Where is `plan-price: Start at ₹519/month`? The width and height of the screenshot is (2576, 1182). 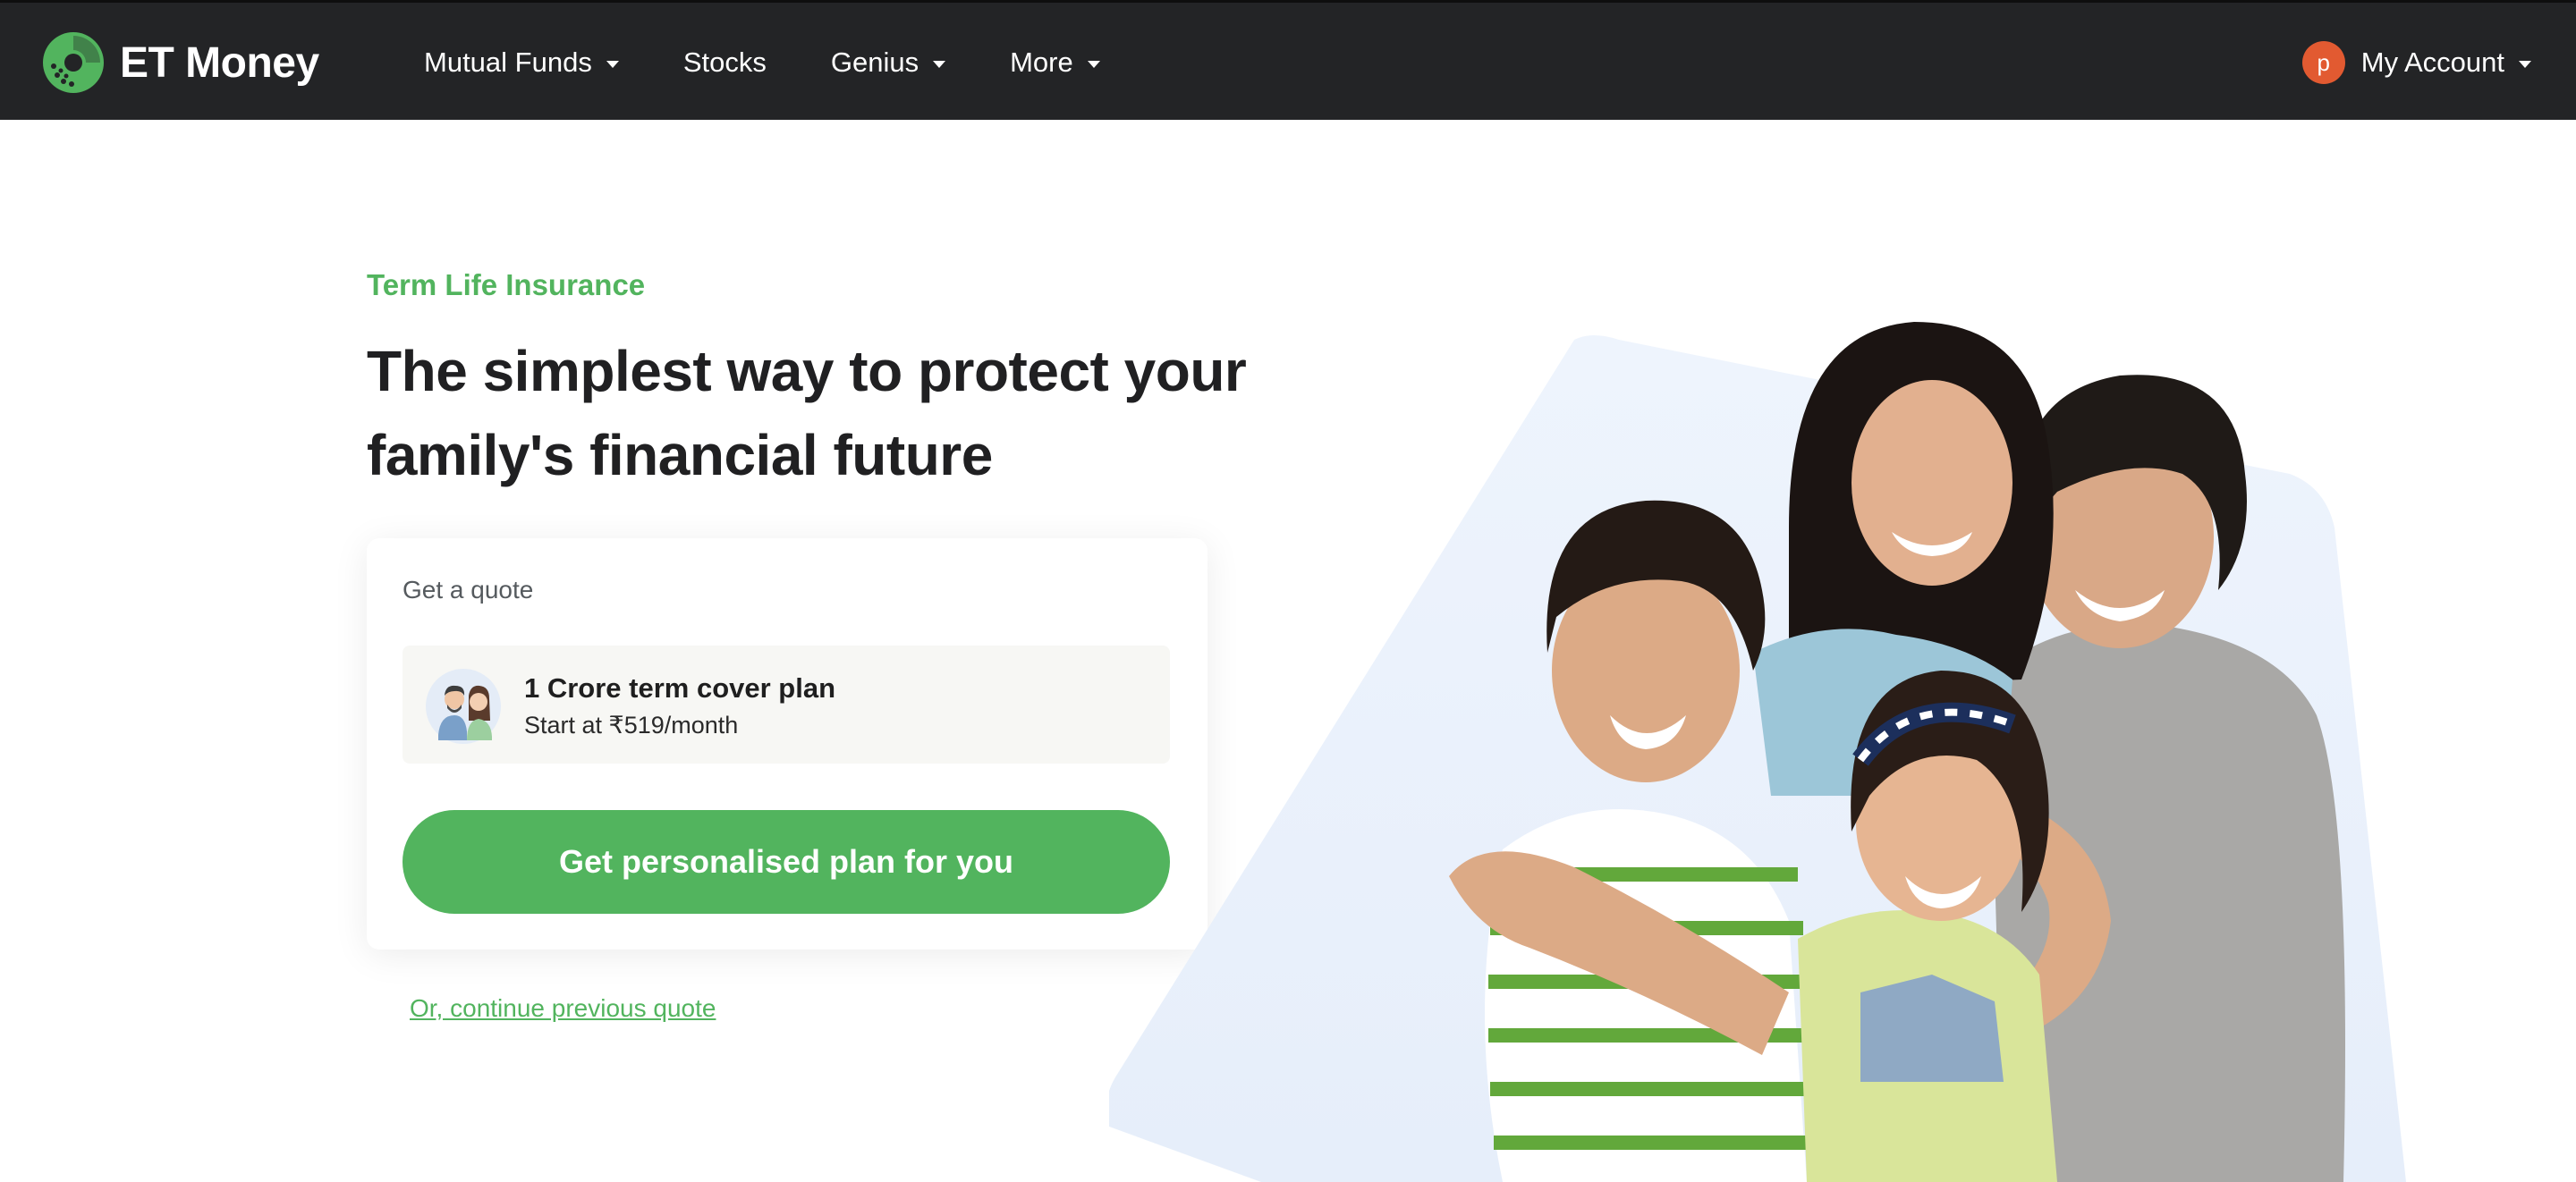 plan-price: Start at ₹519/month is located at coordinates (631, 725).